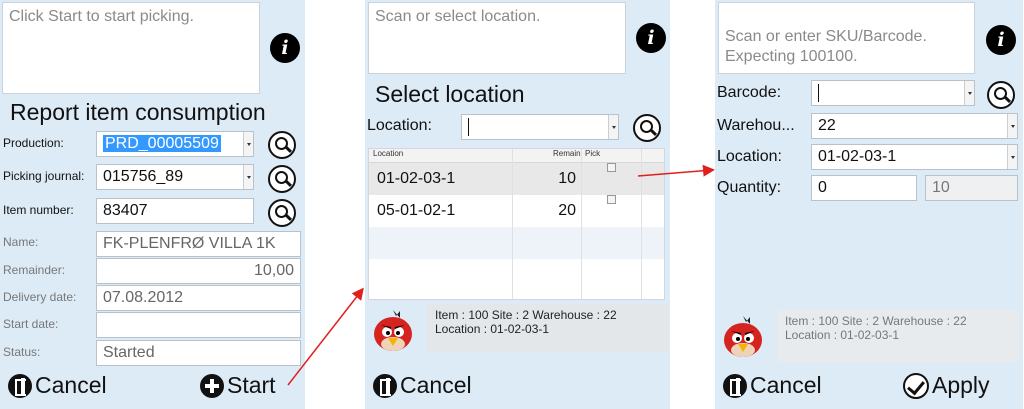 This screenshot has height=409, width=1024. Describe the element at coordinates (749, 92) in the screenshot. I see `barcode-label: Barcode:` at that location.